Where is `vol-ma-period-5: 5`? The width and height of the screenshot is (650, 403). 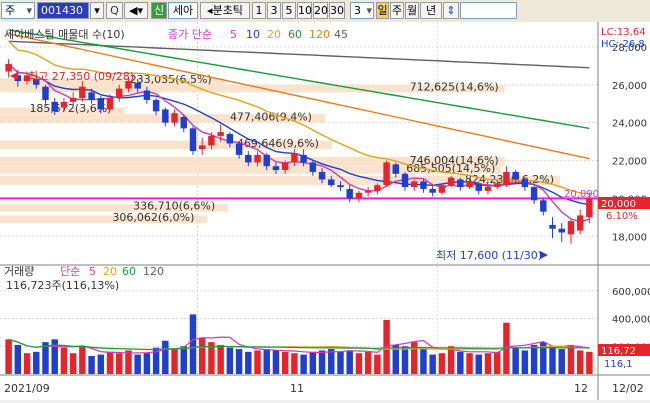
vol-ma-period-5: 5 is located at coordinates (92, 271).